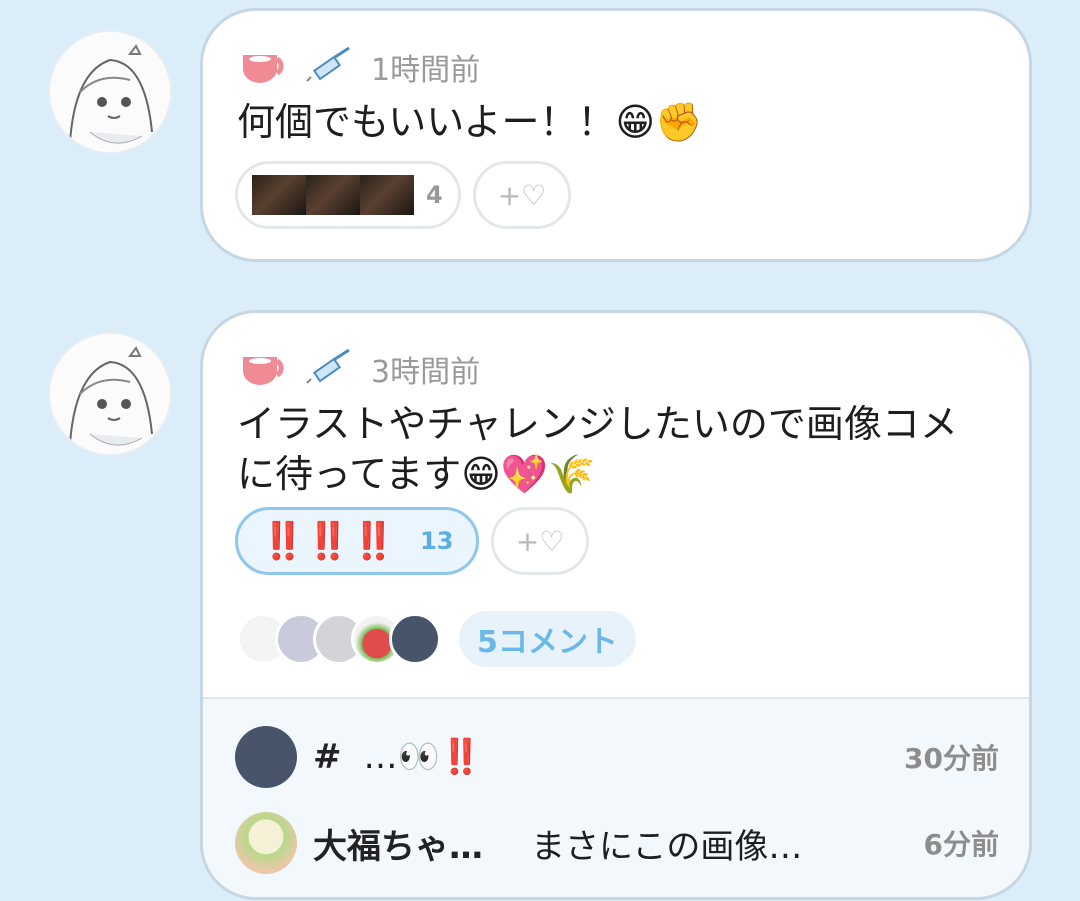  Describe the element at coordinates (617, 757) in the screenshot. I see `comment-row: # …👀‼️ 30分前` at that location.